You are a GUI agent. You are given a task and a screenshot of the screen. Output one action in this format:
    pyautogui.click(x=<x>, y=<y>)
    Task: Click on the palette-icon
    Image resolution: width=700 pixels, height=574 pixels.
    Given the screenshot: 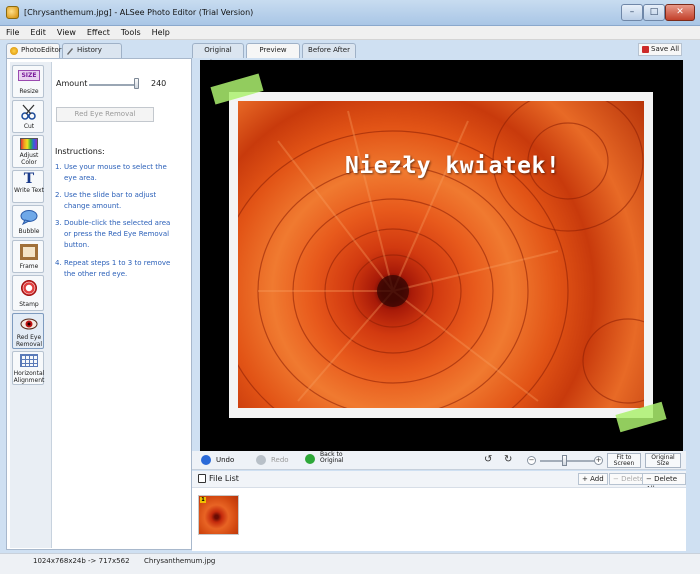 What is the action you would take?
    pyautogui.click(x=29, y=144)
    